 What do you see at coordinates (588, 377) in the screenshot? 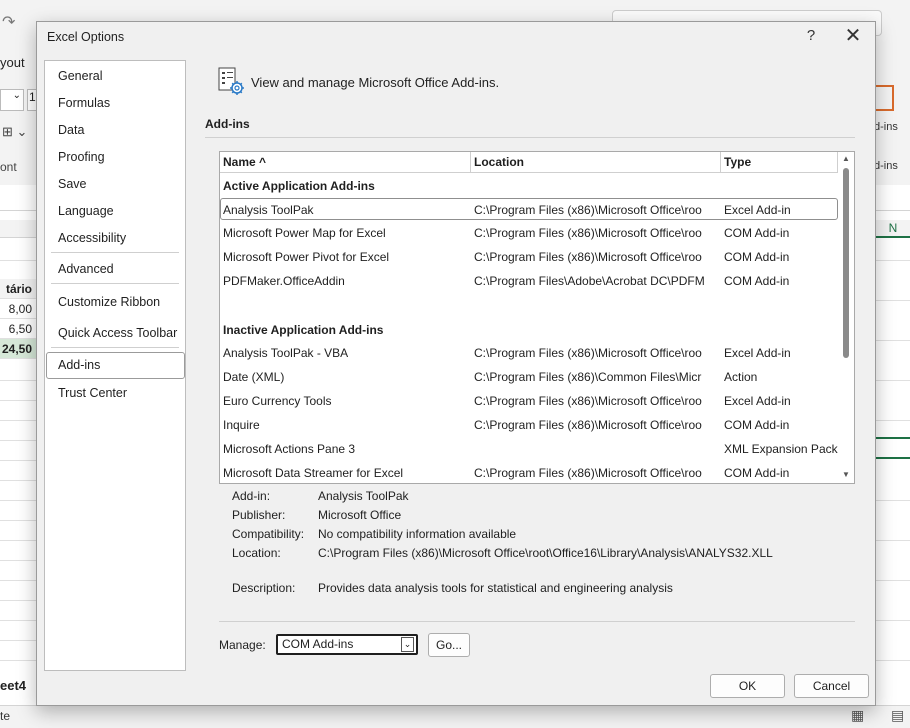
I see `cell-location: C:\Program Files (x86)\Common Files\Micr` at bounding box center [588, 377].